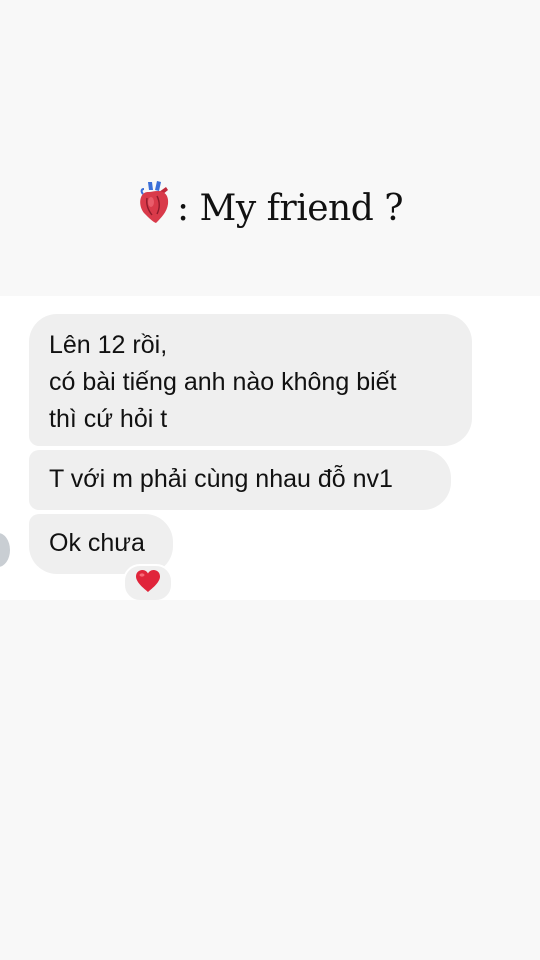  What do you see at coordinates (290, 208) in the screenshot?
I see `title-text: : My friend ?` at bounding box center [290, 208].